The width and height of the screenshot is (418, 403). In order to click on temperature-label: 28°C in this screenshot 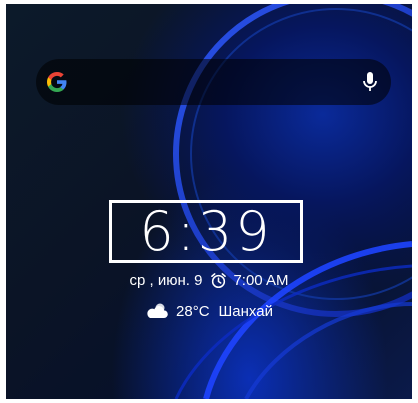, I will do `click(193, 311)`.